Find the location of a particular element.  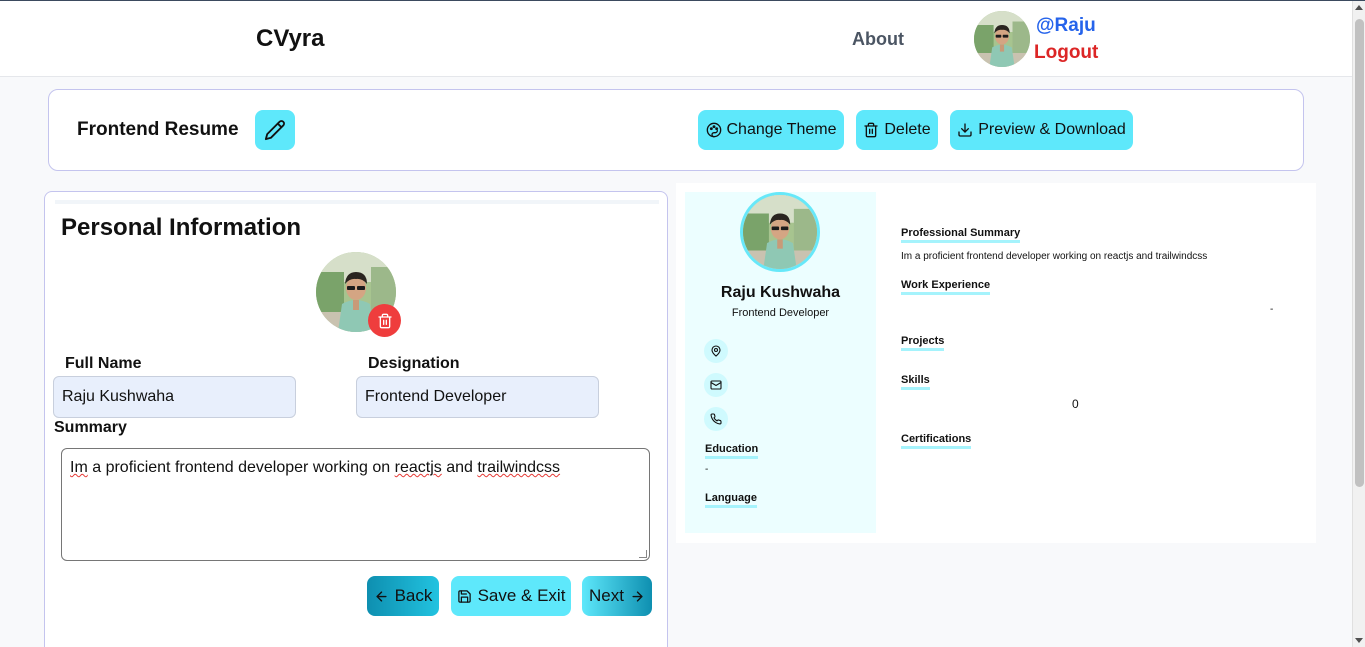

preview-download-button: Preview & Download is located at coordinates (1041, 130).